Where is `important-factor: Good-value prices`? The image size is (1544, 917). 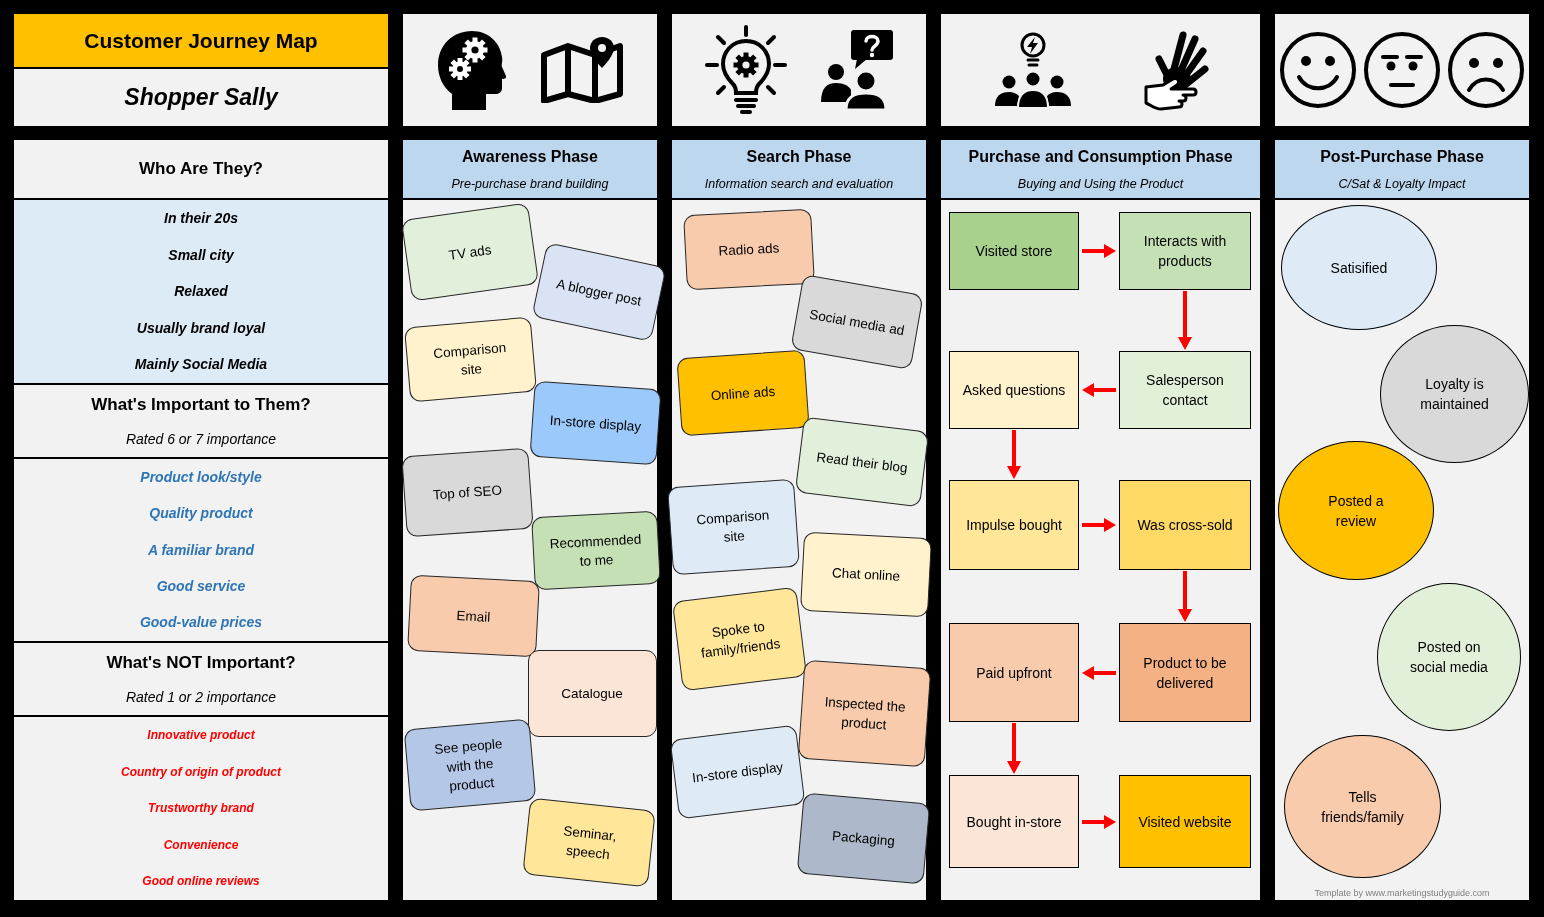 important-factor: Good-value prices is located at coordinates (201, 622).